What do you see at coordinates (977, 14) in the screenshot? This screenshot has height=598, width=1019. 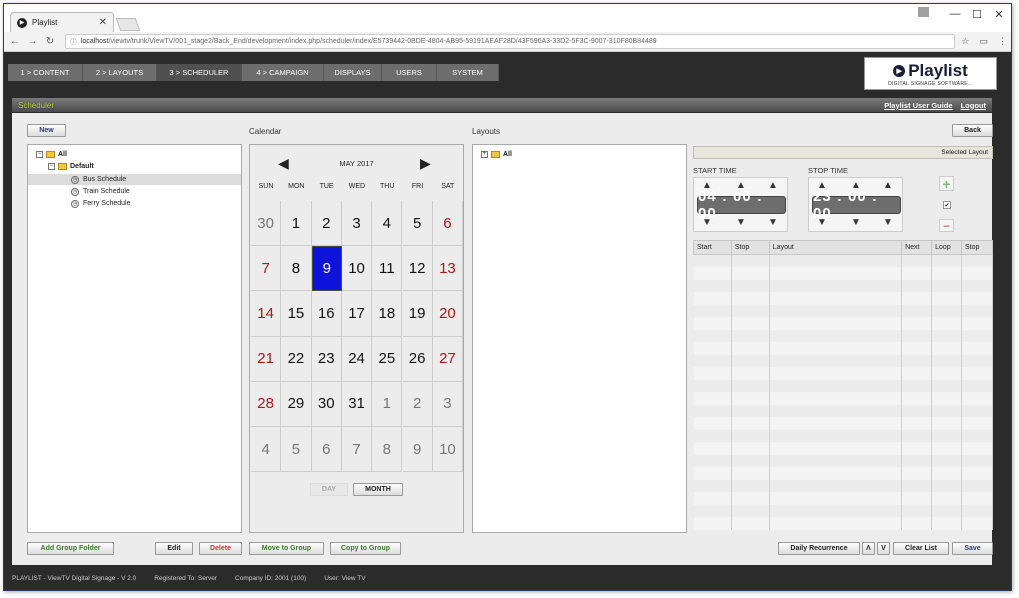 I see `maximize-button: ☐` at bounding box center [977, 14].